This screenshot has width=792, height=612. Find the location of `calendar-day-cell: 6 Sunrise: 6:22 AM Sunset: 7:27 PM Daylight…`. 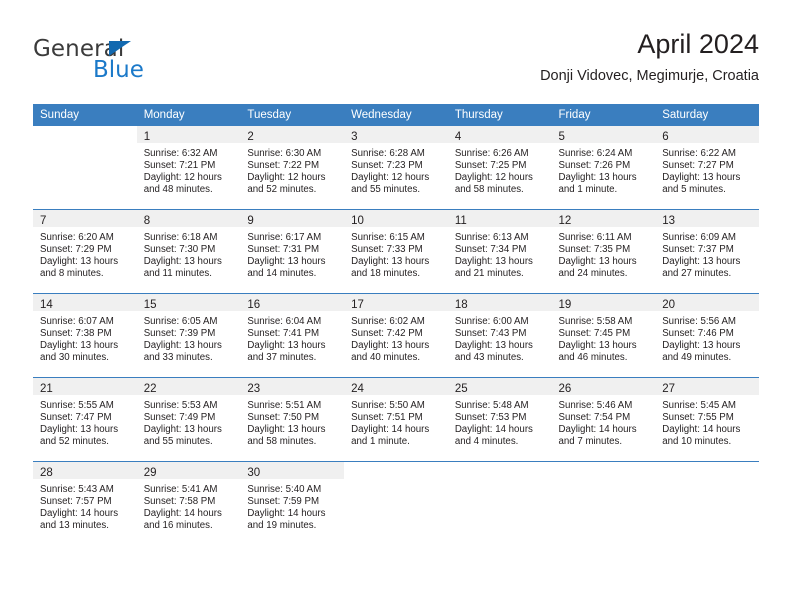

calendar-day-cell: 6 Sunrise: 6:22 AM Sunset: 7:27 PM Daylight… is located at coordinates (707, 168).